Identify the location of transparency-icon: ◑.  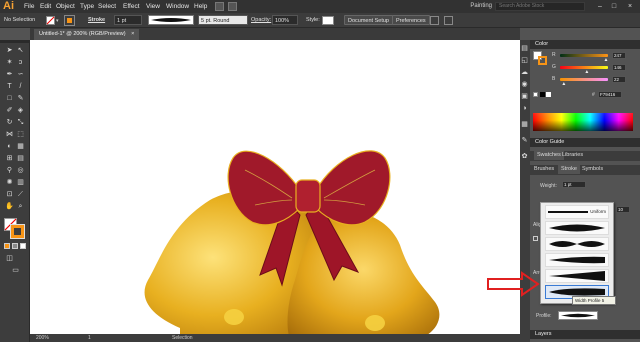
(524, 108).